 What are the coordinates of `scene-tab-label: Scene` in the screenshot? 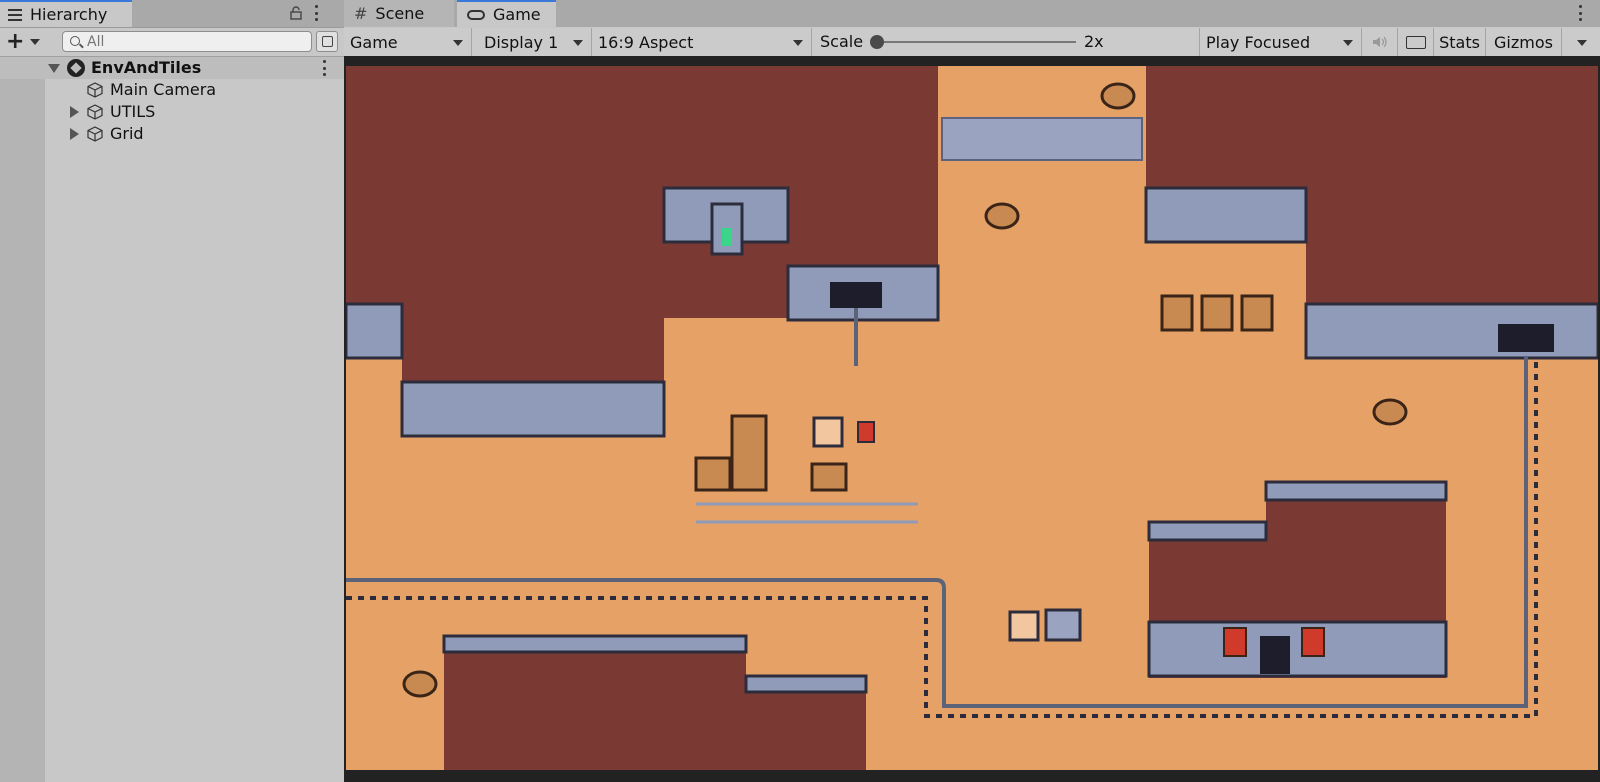 It's located at (400, 13).